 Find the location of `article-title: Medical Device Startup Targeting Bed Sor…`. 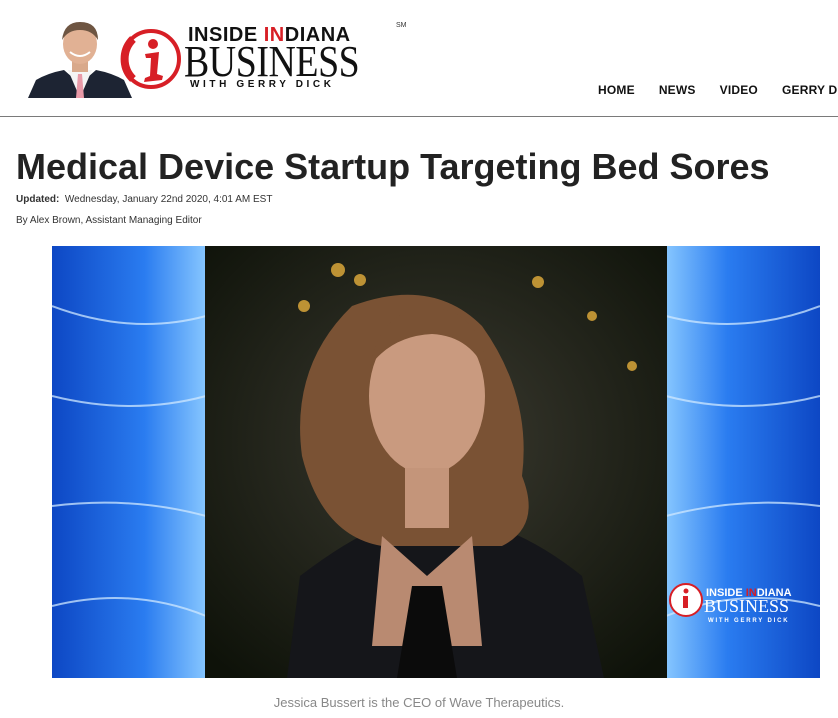

article-title: Medical Device Startup Targeting Bed Sor… is located at coordinates (393, 166).